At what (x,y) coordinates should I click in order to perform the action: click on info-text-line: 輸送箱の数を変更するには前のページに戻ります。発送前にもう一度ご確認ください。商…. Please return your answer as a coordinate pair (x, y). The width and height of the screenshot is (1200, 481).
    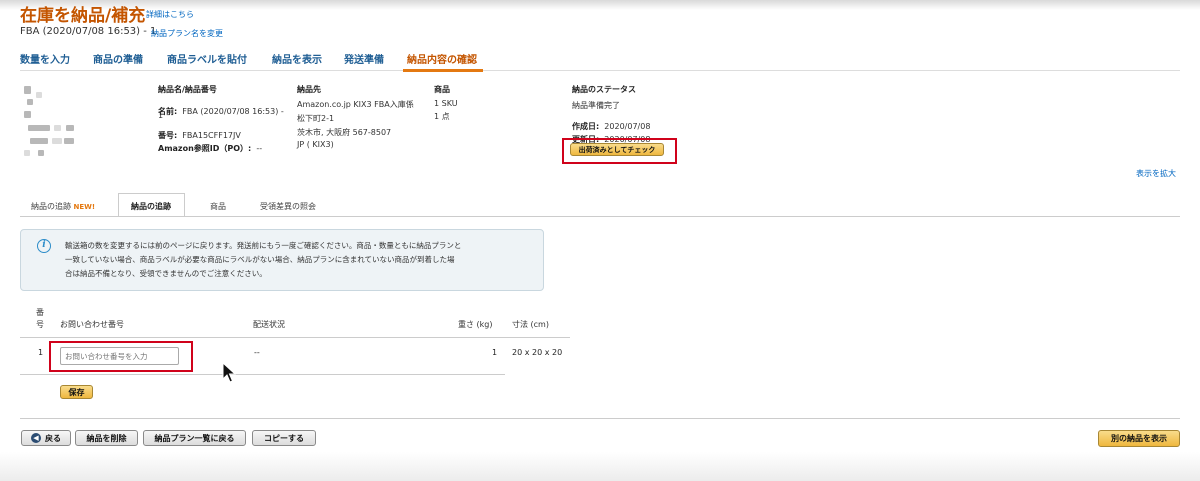
    Looking at the image, I should click on (263, 245).